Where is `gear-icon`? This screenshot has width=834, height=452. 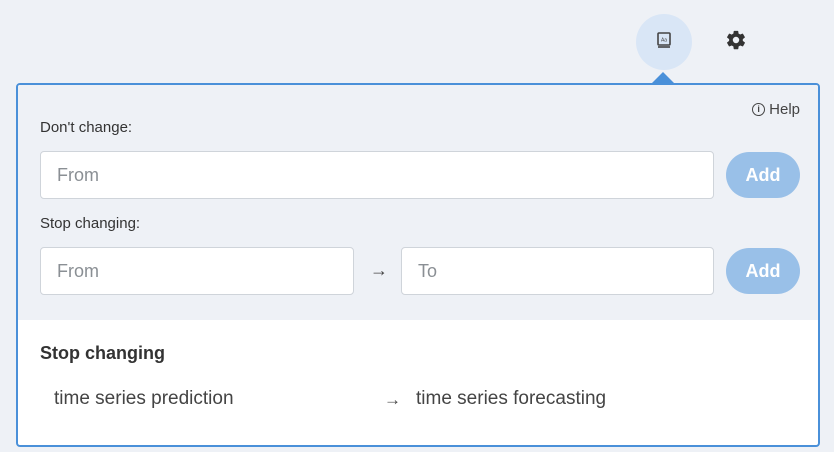 gear-icon is located at coordinates (736, 42).